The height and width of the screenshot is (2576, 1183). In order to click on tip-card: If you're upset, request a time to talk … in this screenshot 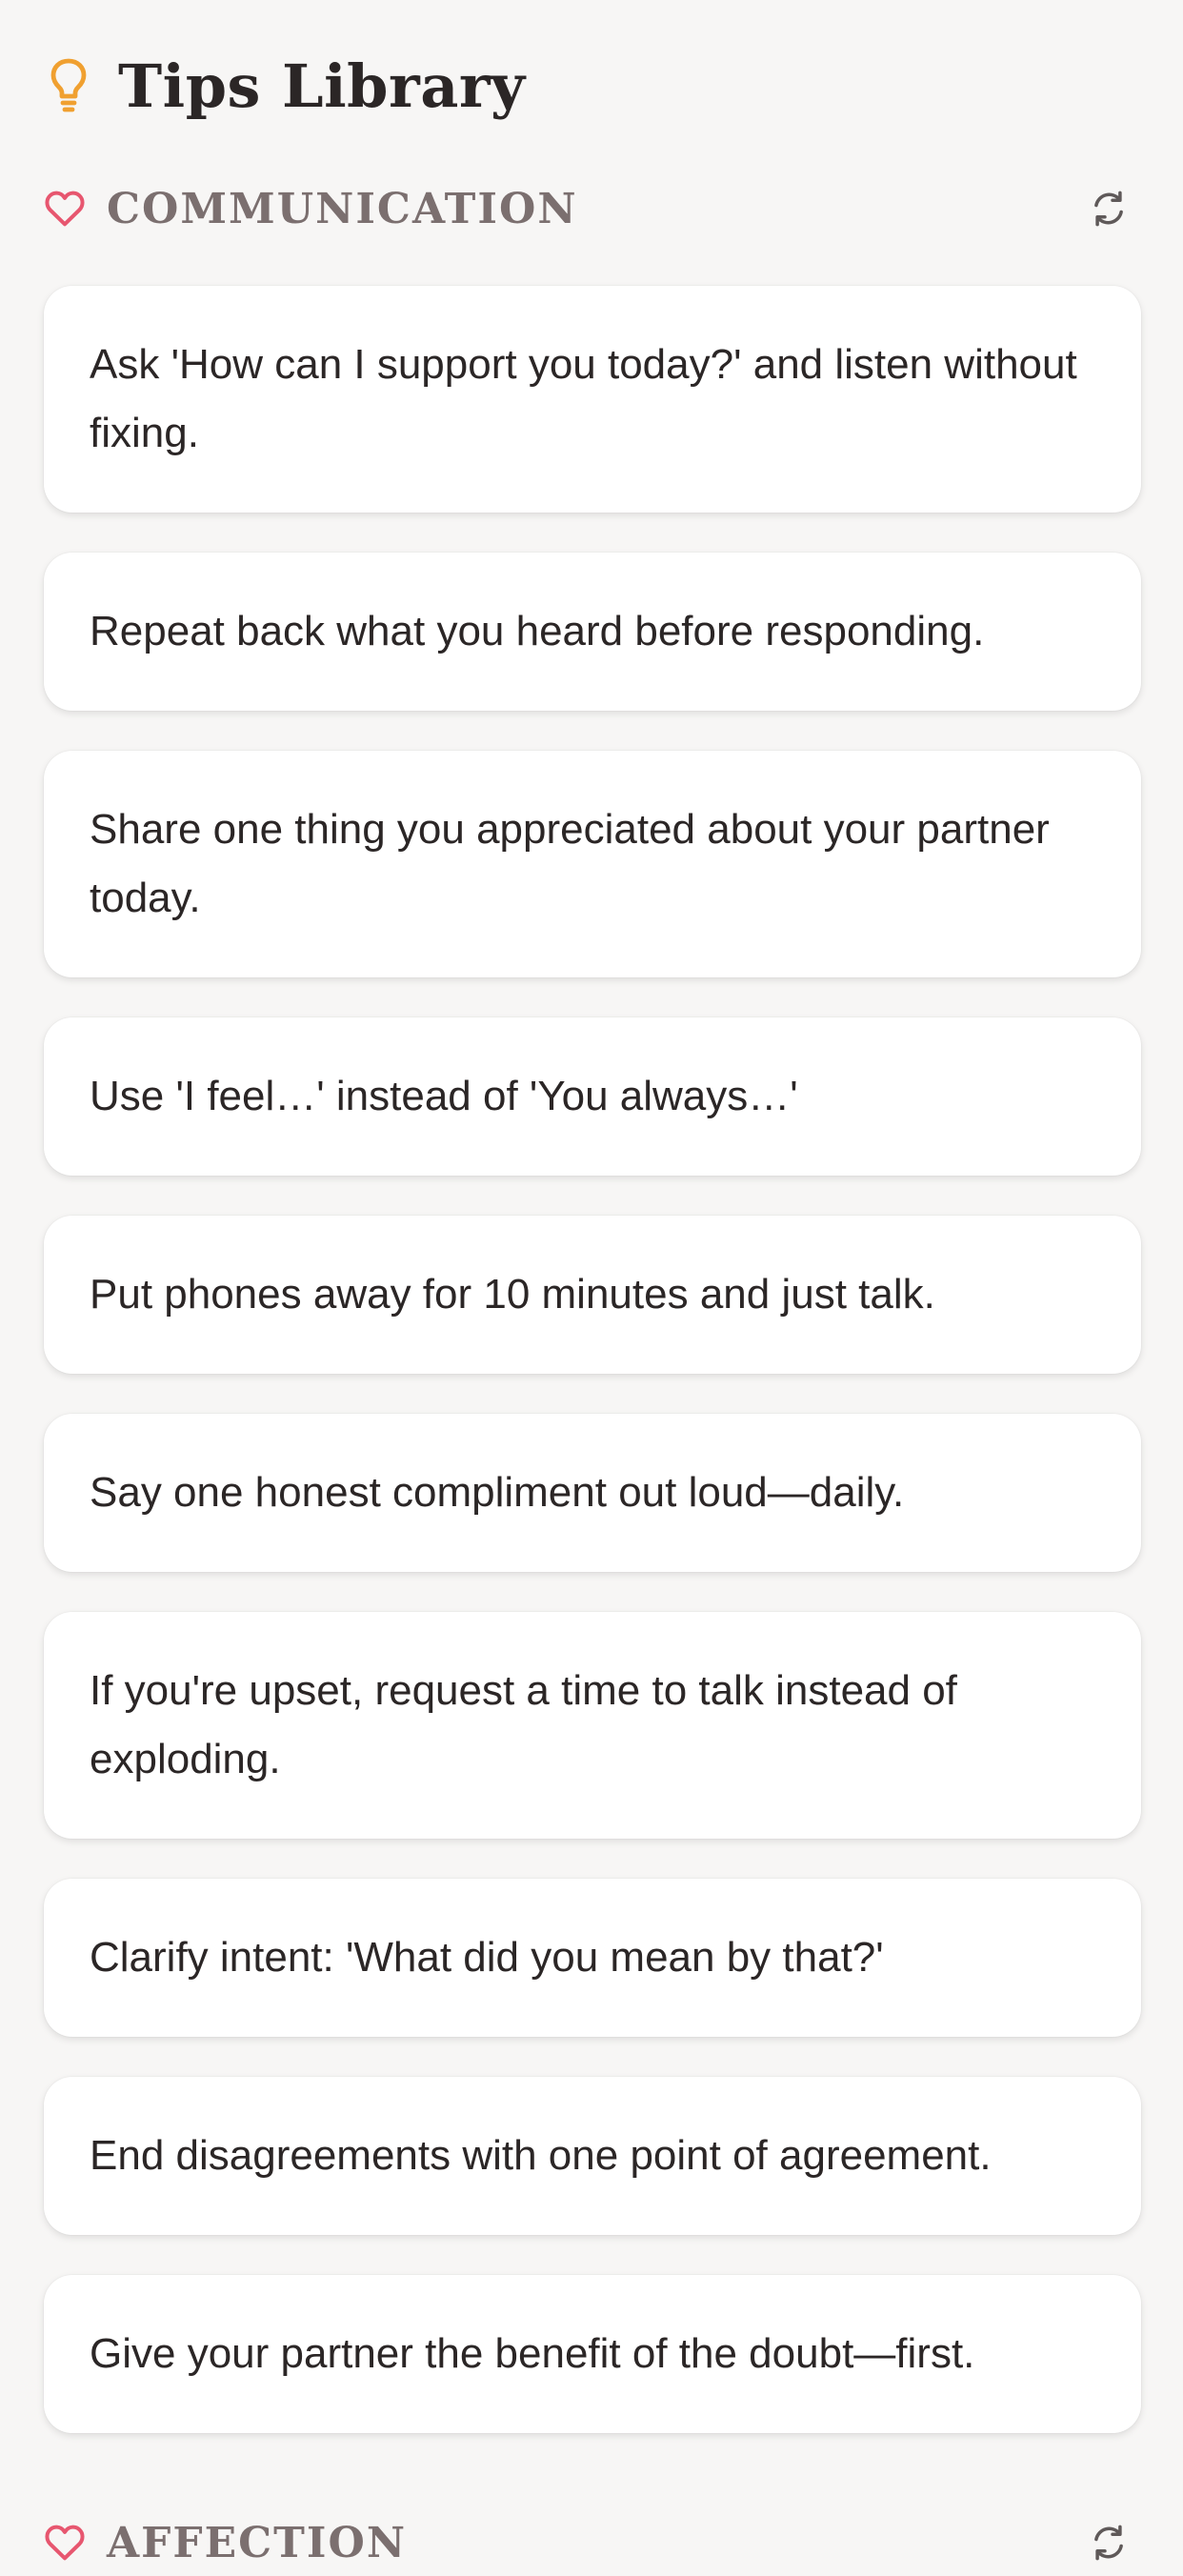, I will do `click(593, 1725)`.